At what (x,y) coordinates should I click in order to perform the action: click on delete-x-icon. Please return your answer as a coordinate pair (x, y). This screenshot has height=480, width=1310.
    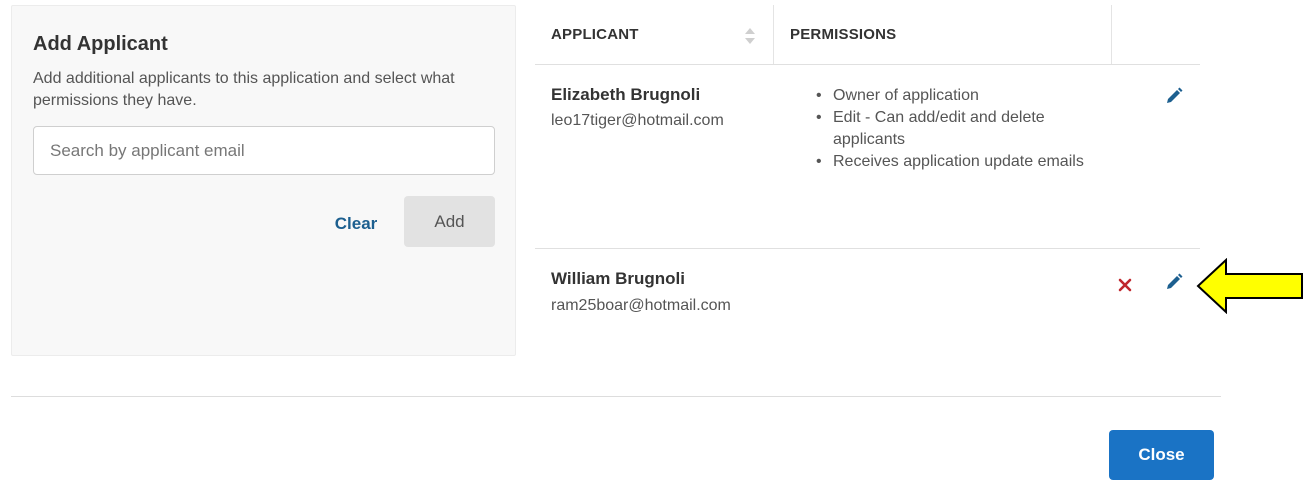
    Looking at the image, I should click on (1125, 285).